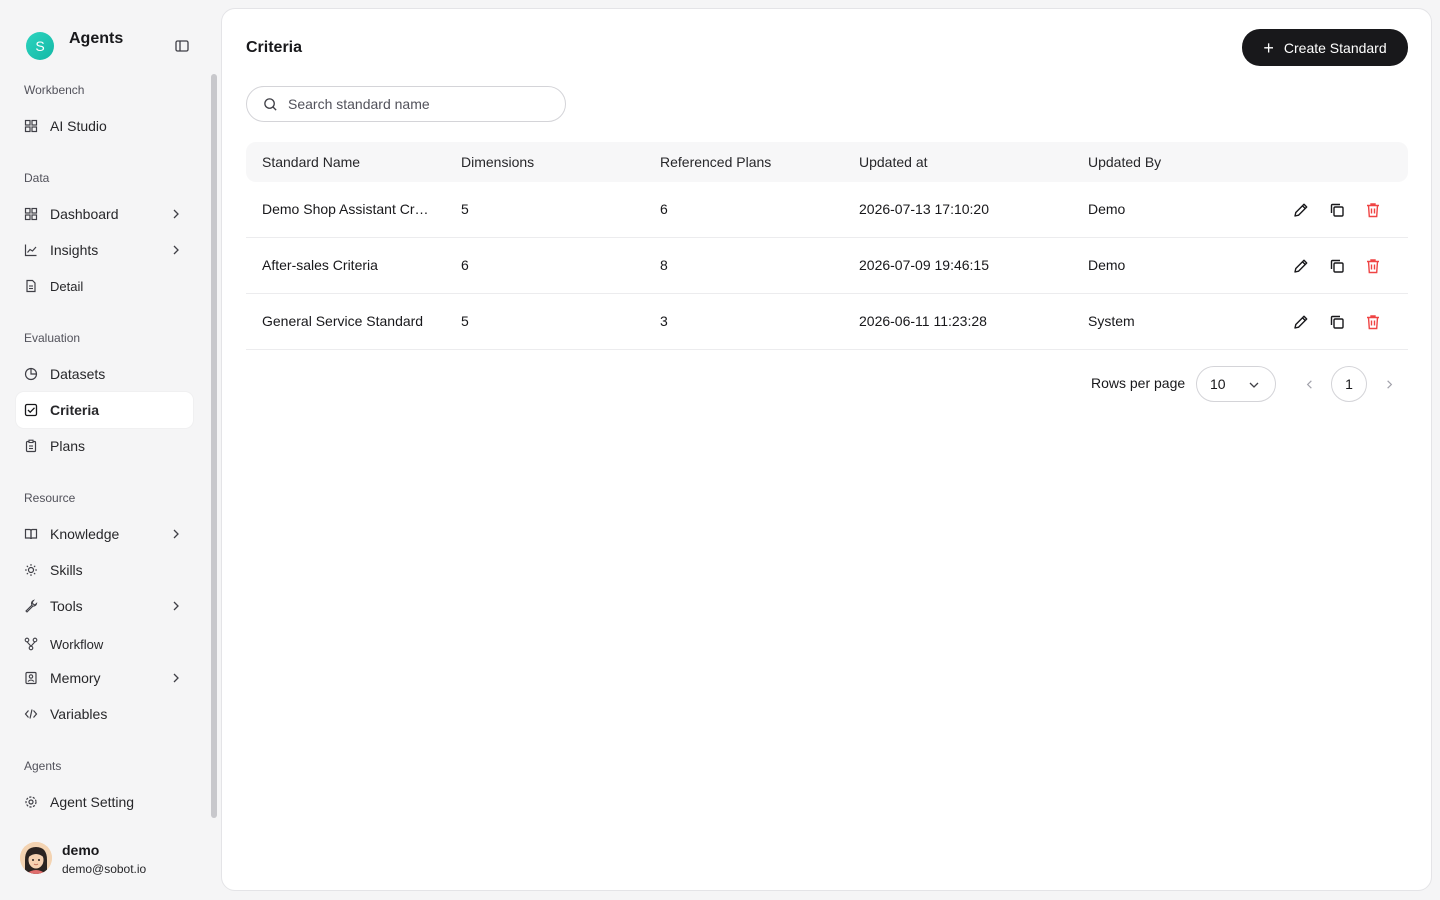 Image resolution: width=1440 pixels, height=900 pixels. Describe the element at coordinates (31, 714) in the screenshot. I see `code-icon` at that location.